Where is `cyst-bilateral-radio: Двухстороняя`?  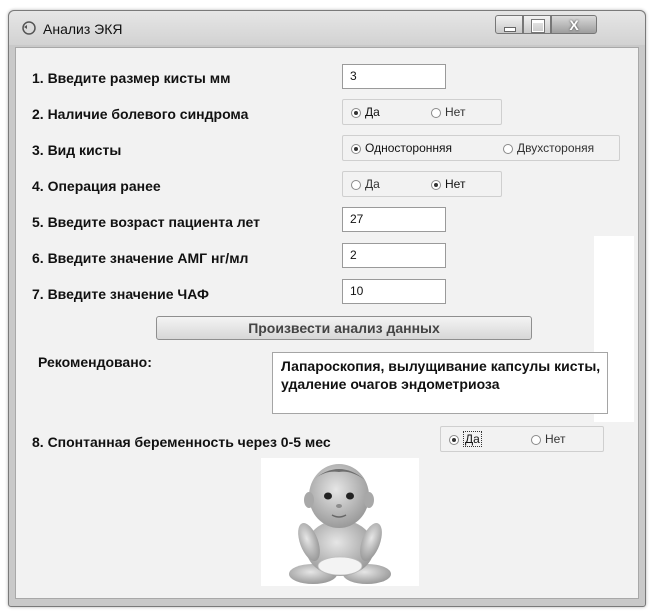 cyst-bilateral-radio: Двухстороняя is located at coordinates (548, 148).